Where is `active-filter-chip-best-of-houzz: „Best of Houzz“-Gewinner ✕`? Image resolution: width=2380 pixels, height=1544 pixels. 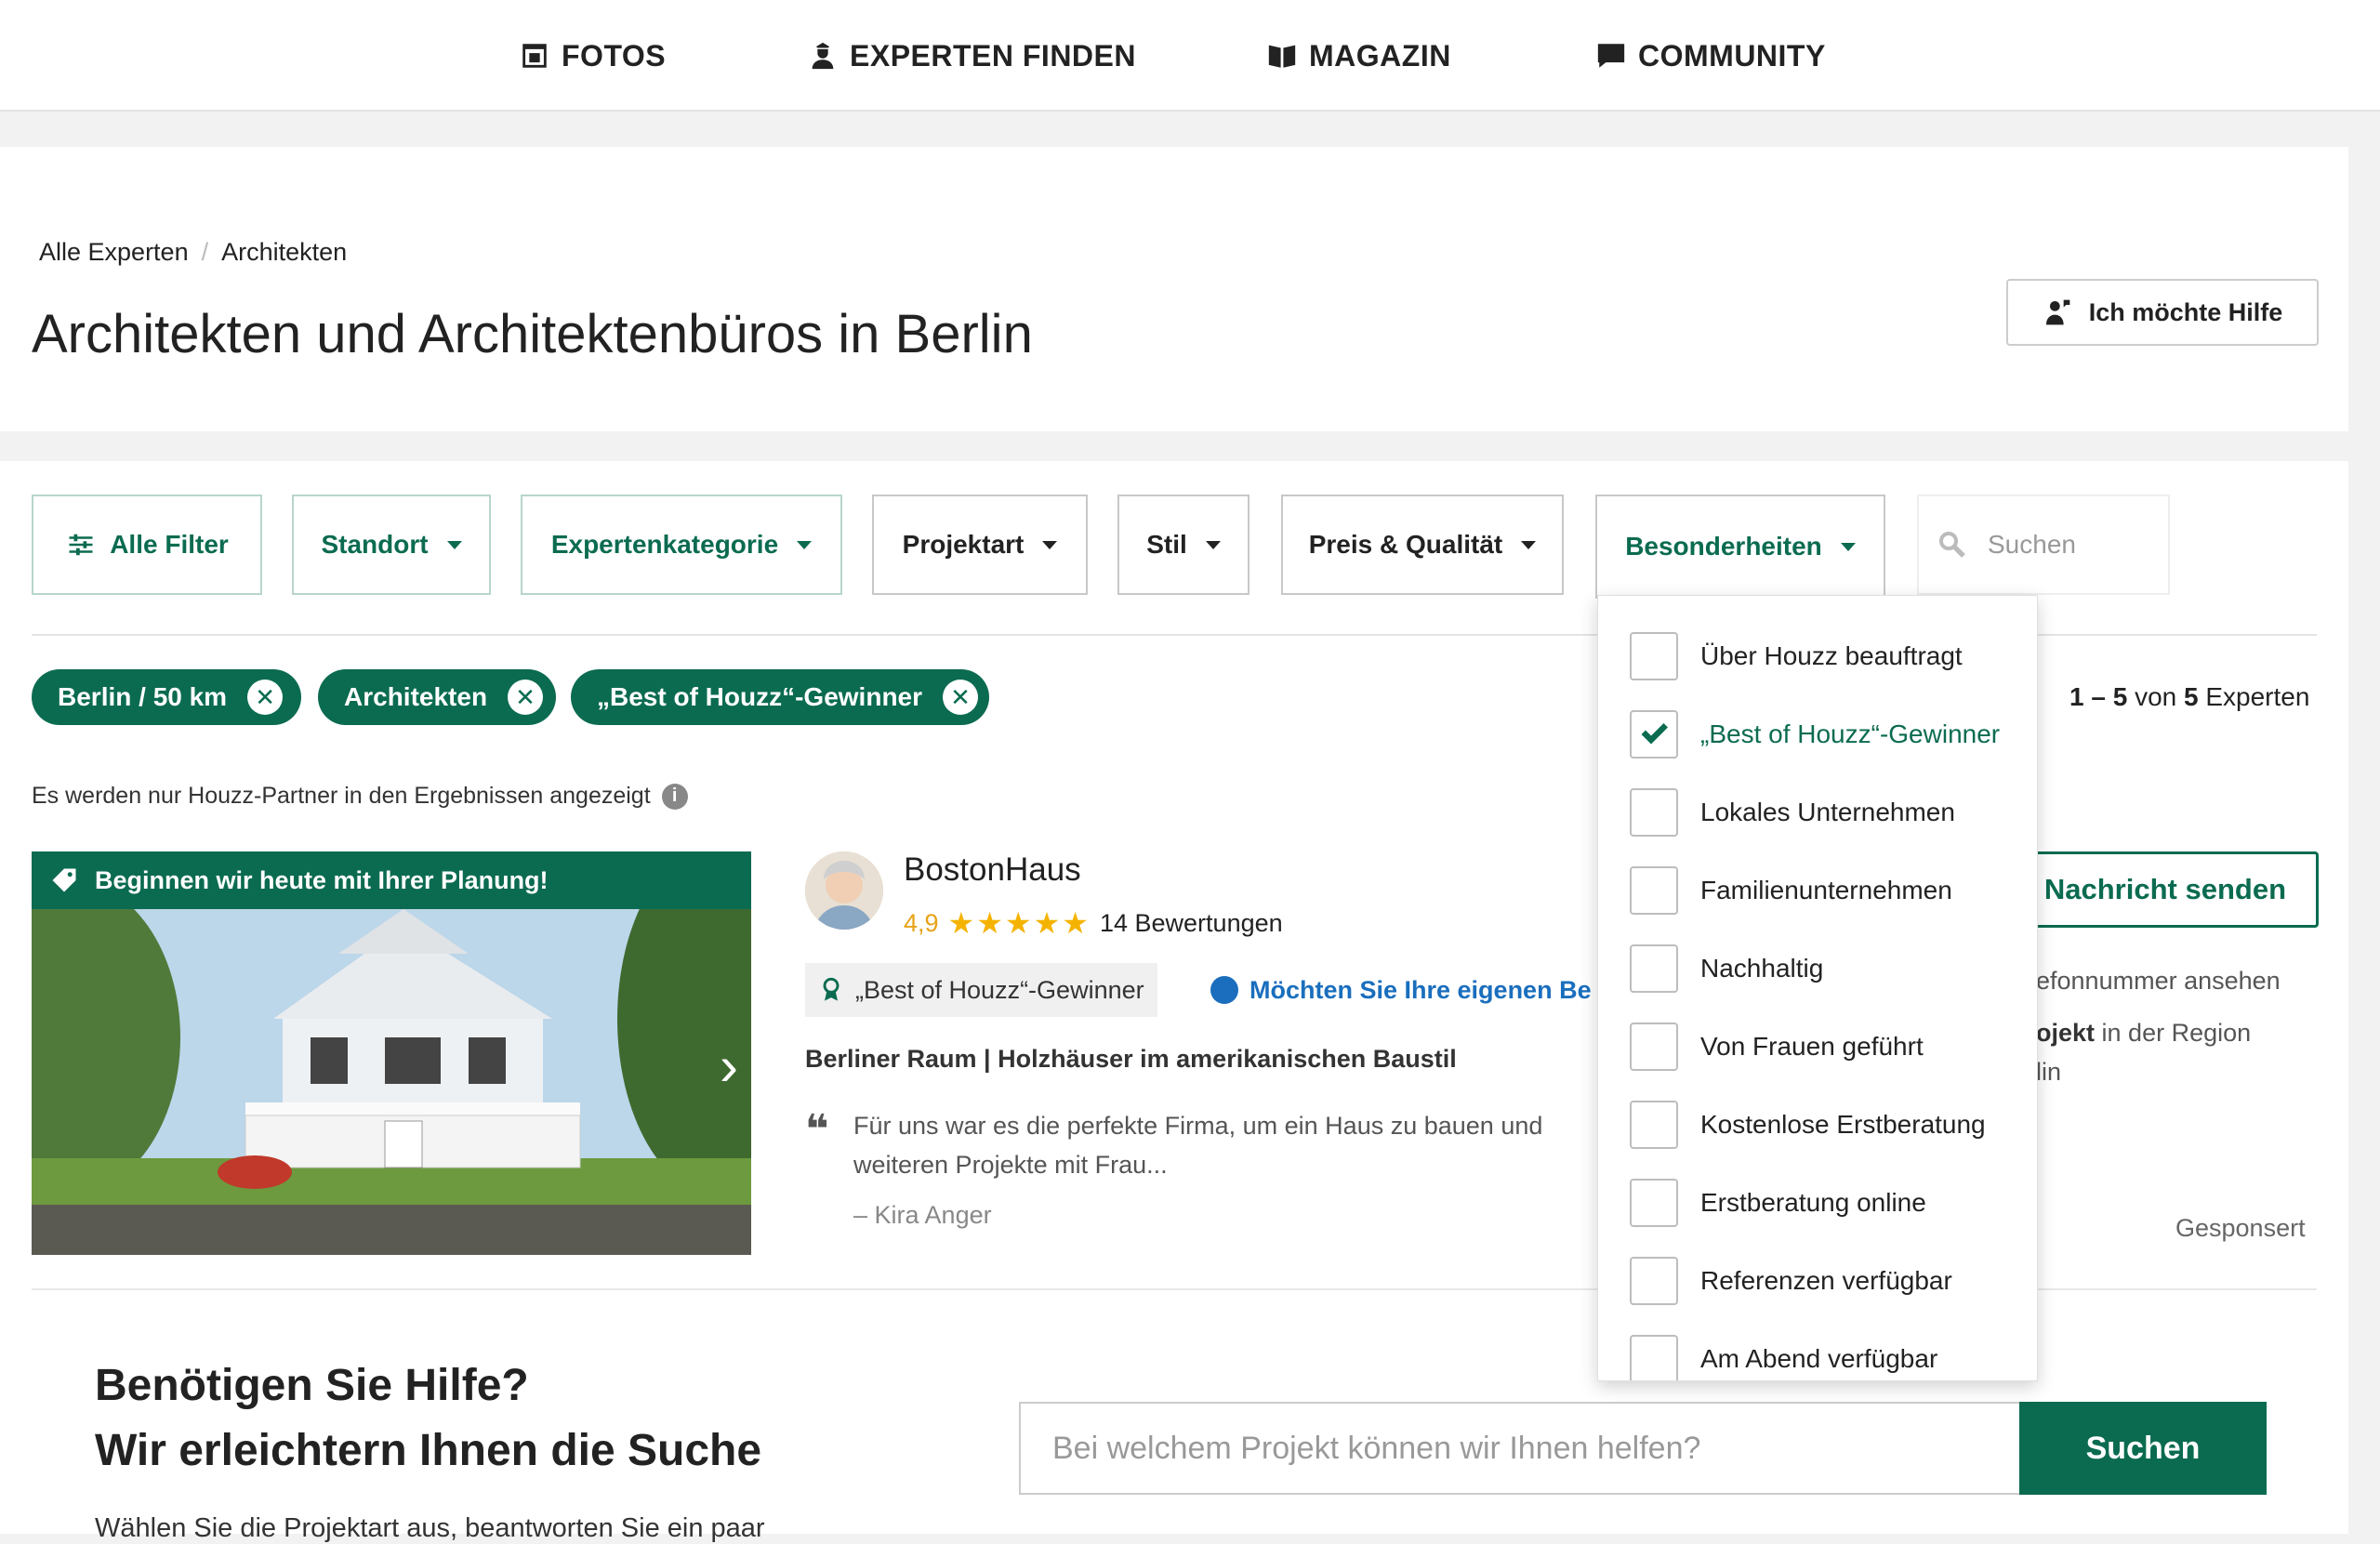 active-filter-chip-best-of-houzz: „Best of Houzz“-Gewinner ✕ is located at coordinates (780, 697).